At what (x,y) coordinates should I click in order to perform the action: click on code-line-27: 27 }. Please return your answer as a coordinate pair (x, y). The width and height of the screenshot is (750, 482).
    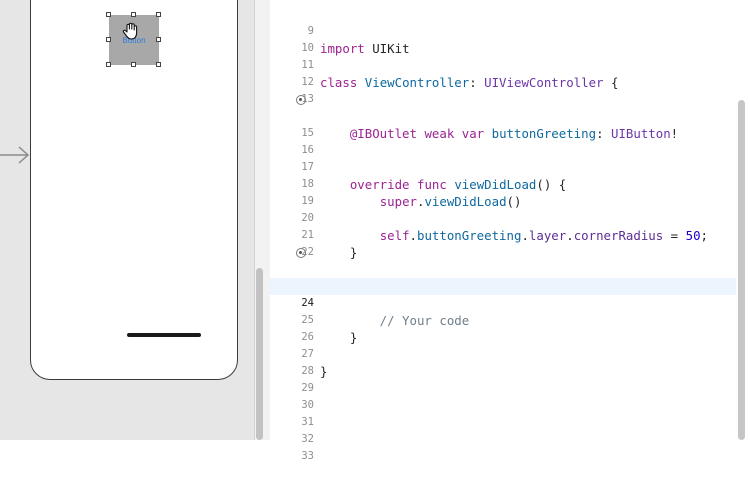
    Looking at the image, I should click on (503, 354).